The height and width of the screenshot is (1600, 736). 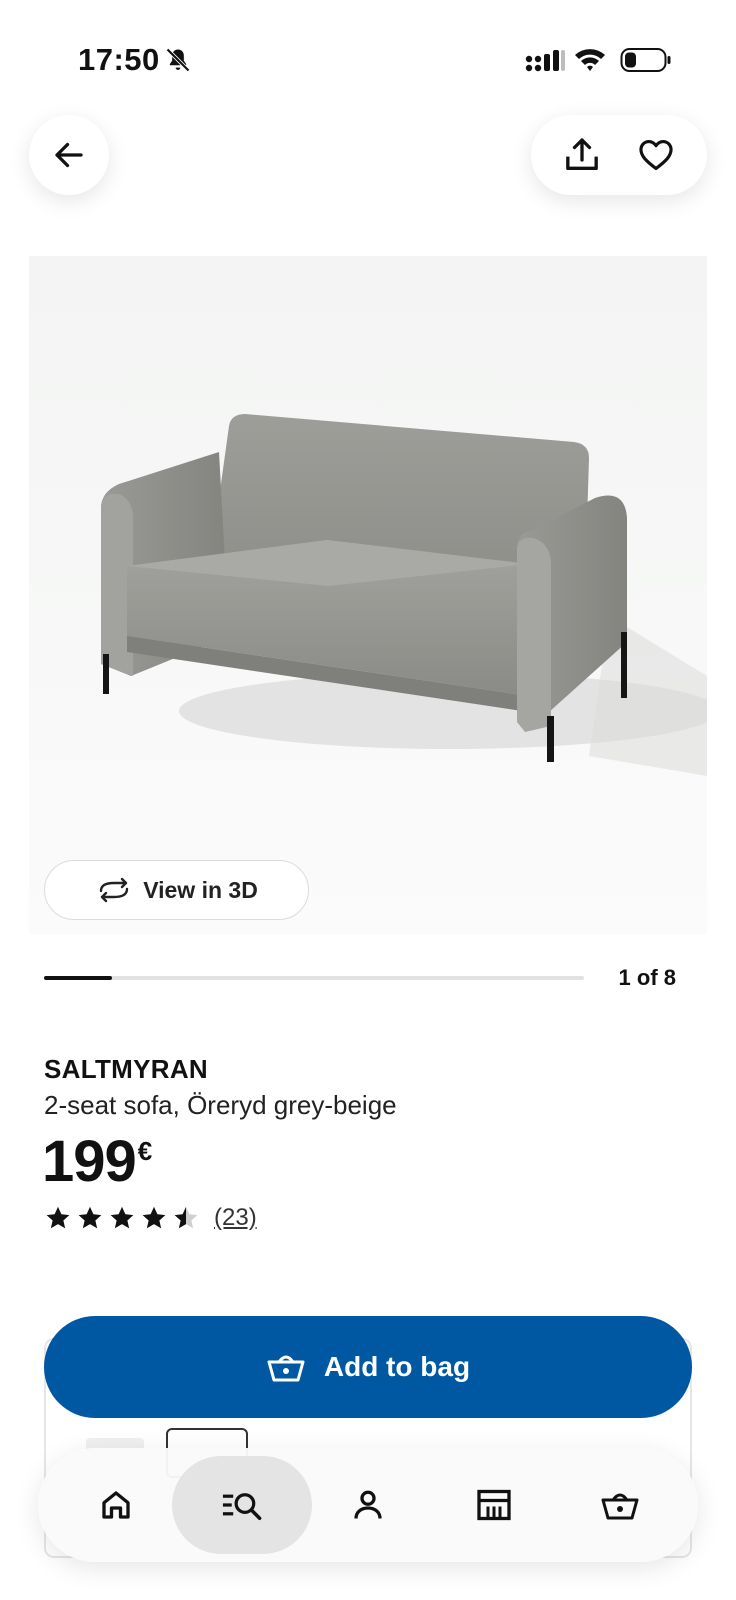 I want to click on status-bar: 17:50, so click(x=368, y=55).